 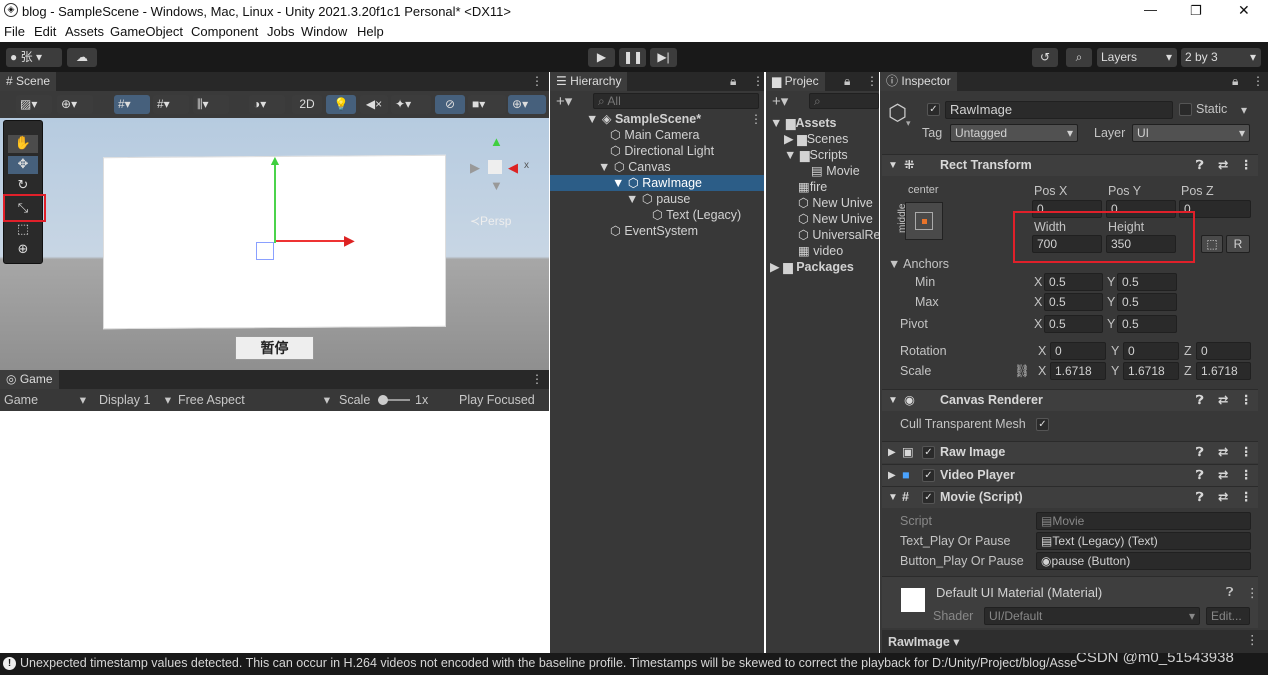 I want to click on asset-new-unive-2: ⬡ New Unive, so click(x=835, y=219).